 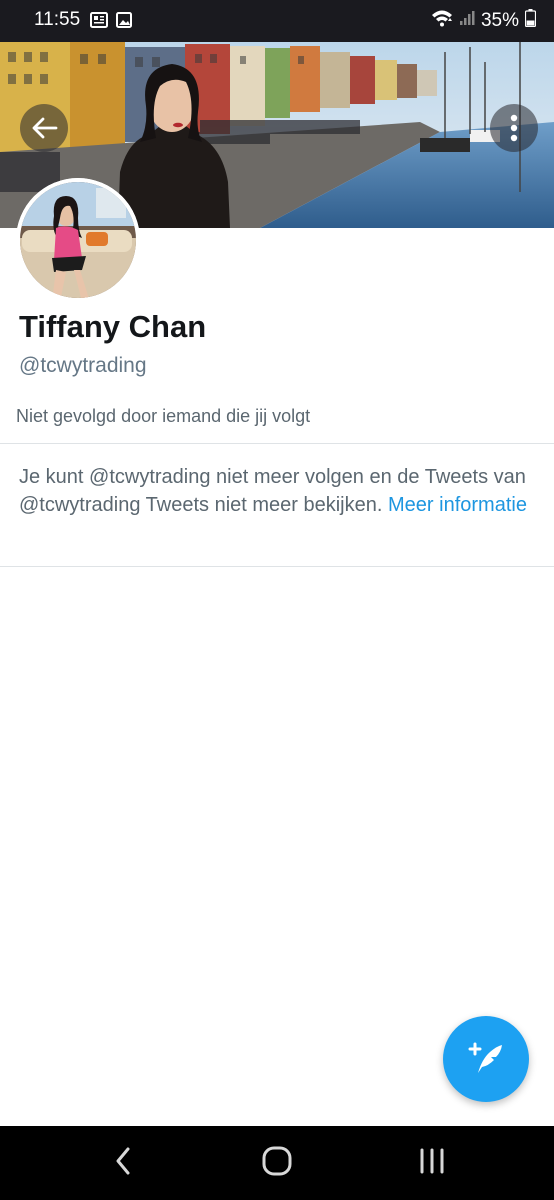 What do you see at coordinates (277, 21) in the screenshot?
I see `status-bar: 11:55 35%` at bounding box center [277, 21].